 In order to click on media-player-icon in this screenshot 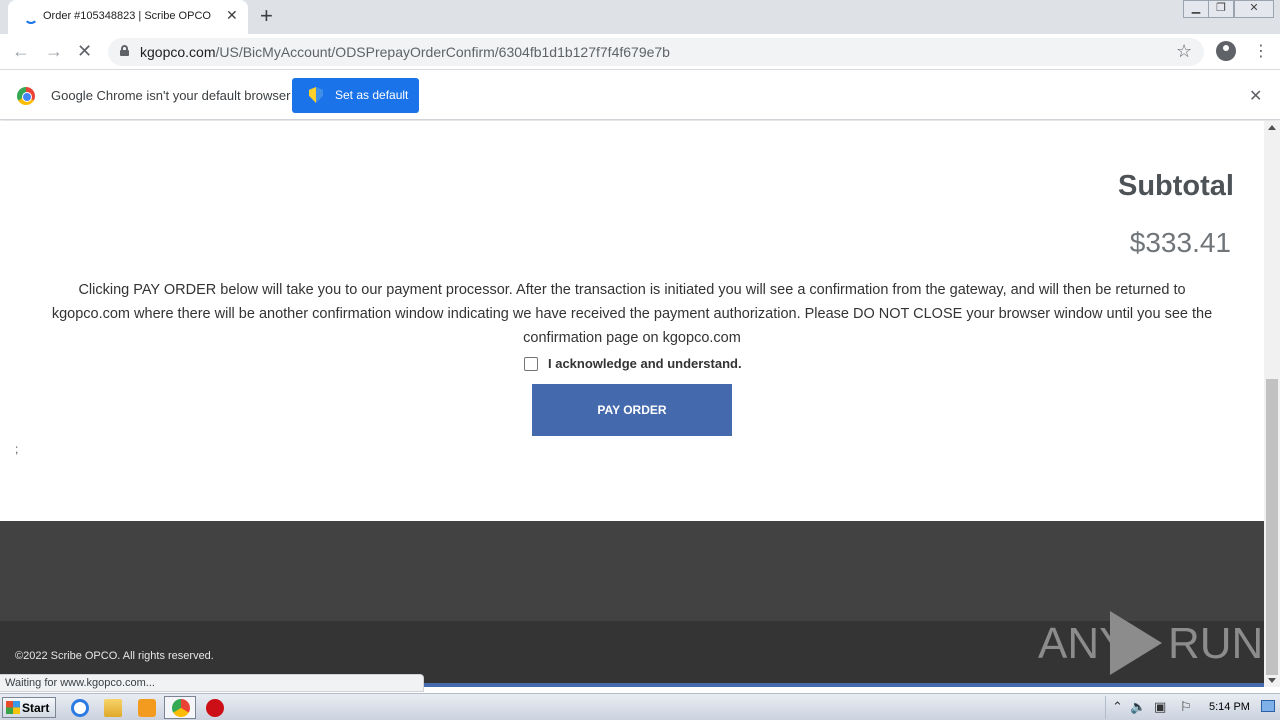, I will do `click(147, 708)`.